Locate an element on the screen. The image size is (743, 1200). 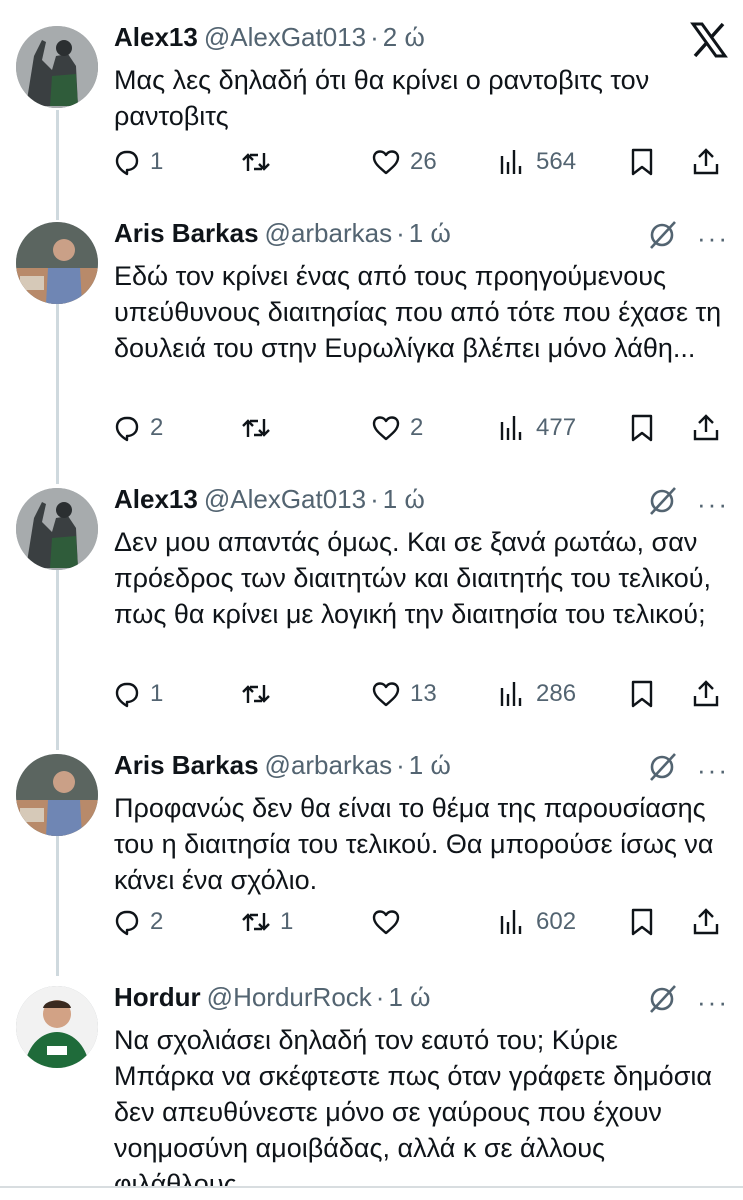
author-name: Hordur is located at coordinates (157, 997).